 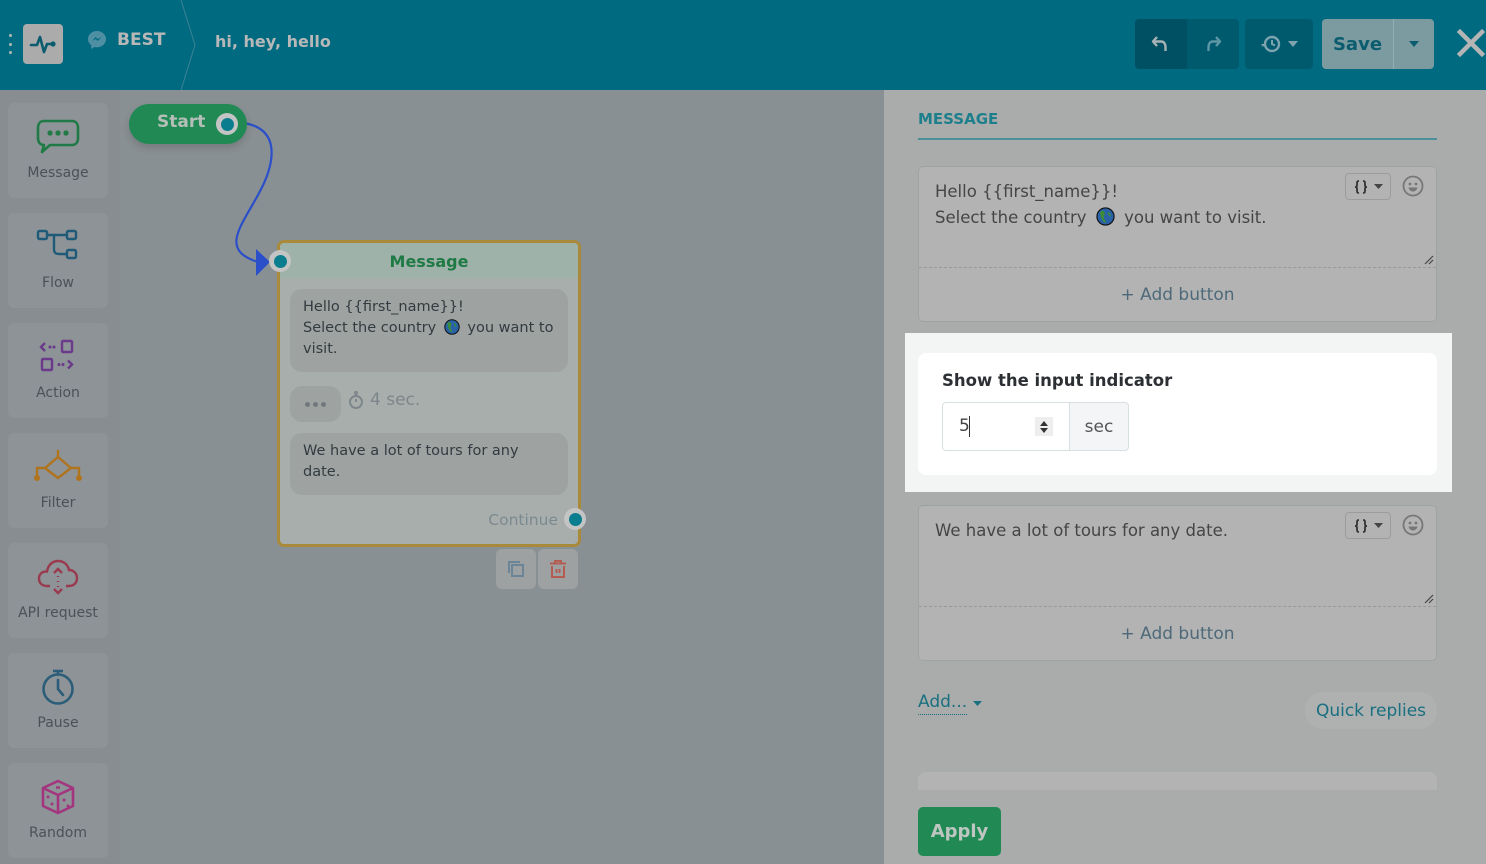 I want to click on bubble-text-line: Hello {{first_name}}!, so click(x=383, y=307).